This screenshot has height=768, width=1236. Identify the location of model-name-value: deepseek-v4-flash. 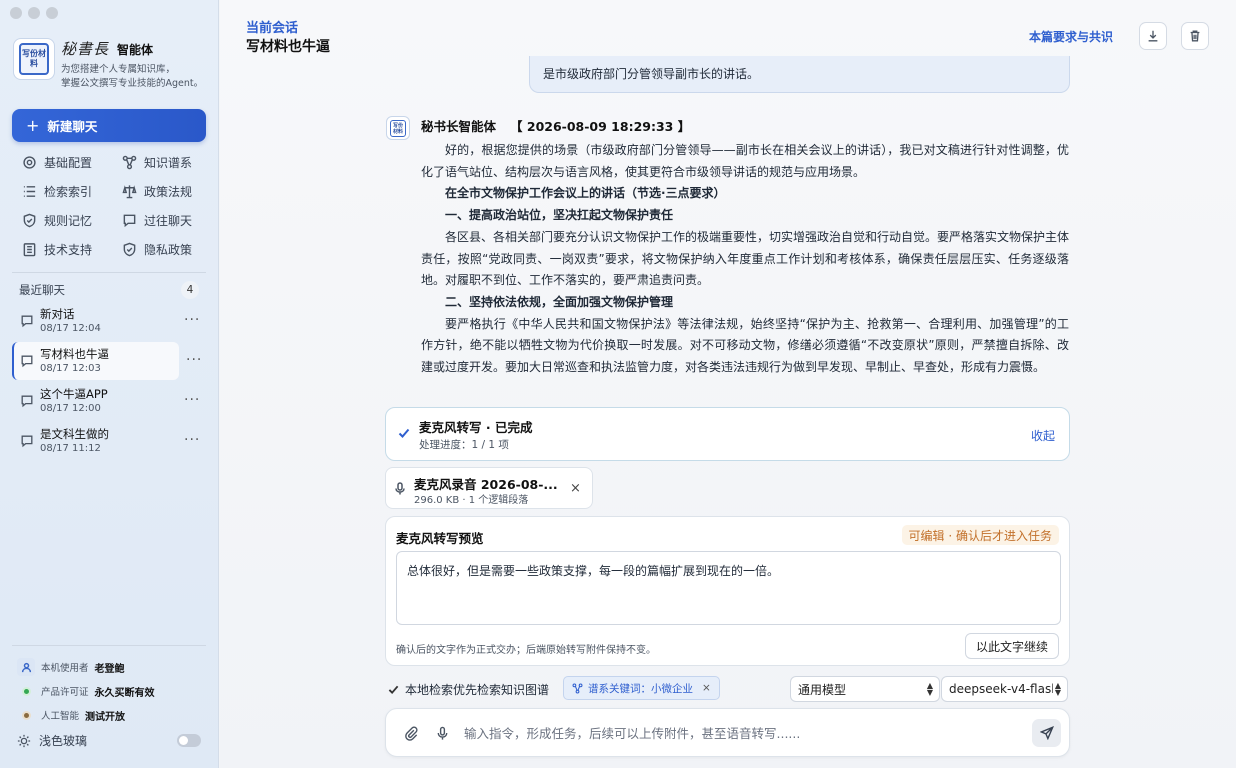
(1001, 689).